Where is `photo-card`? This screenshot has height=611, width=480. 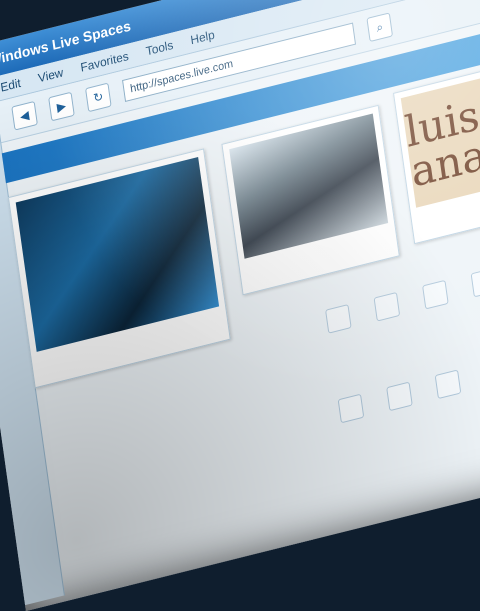
photo-card is located at coordinates (310, 200).